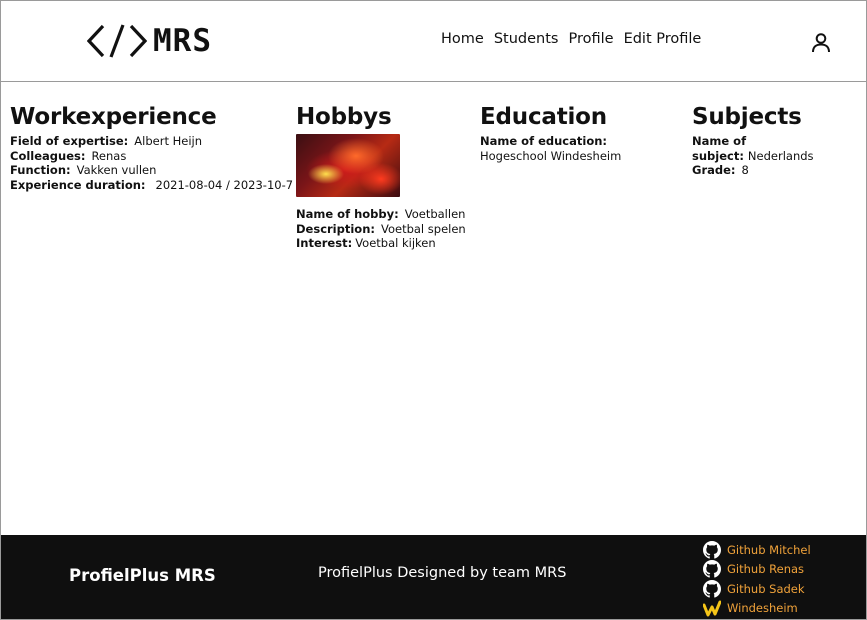 This screenshot has height=620, width=867. I want to click on hobby-name-row: Name of hobby: Voetballen, so click(381, 214).